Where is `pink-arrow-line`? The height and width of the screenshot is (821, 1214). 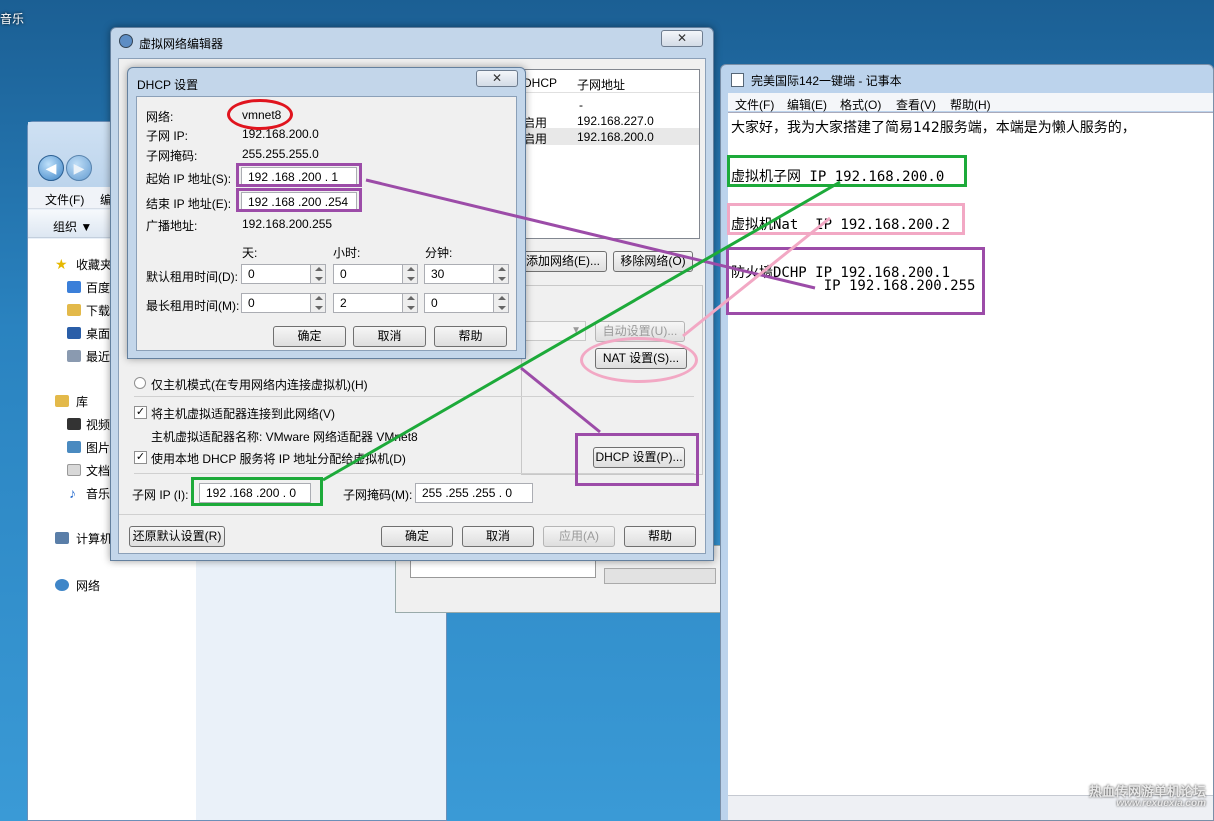 pink-arrow-line is located at coordinates (756, 277).